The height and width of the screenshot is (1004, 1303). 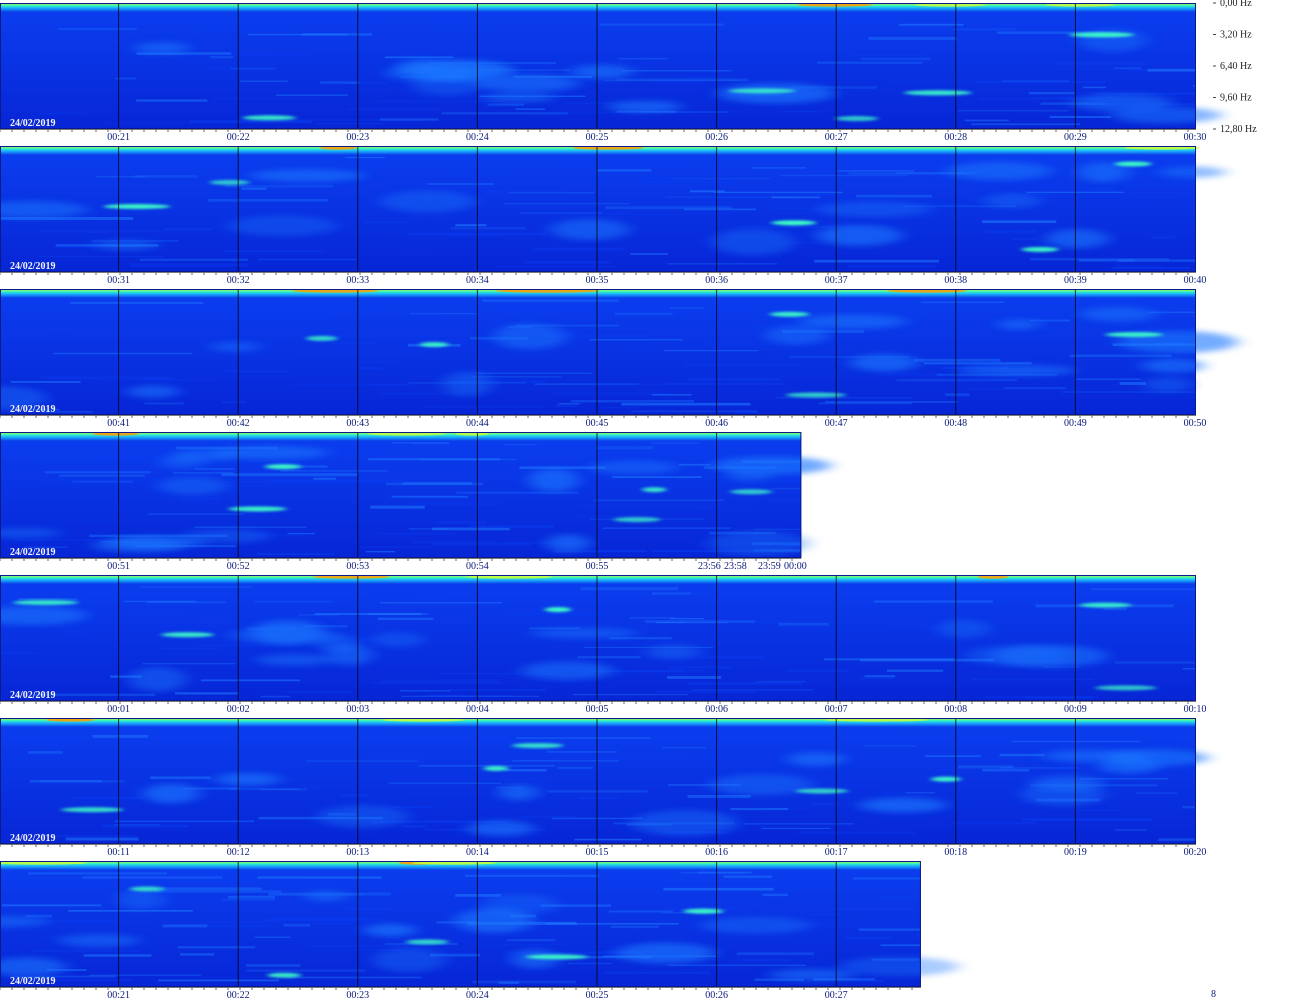 I want to click on time-tick-label: 00:54, so click(x=477, y=566).